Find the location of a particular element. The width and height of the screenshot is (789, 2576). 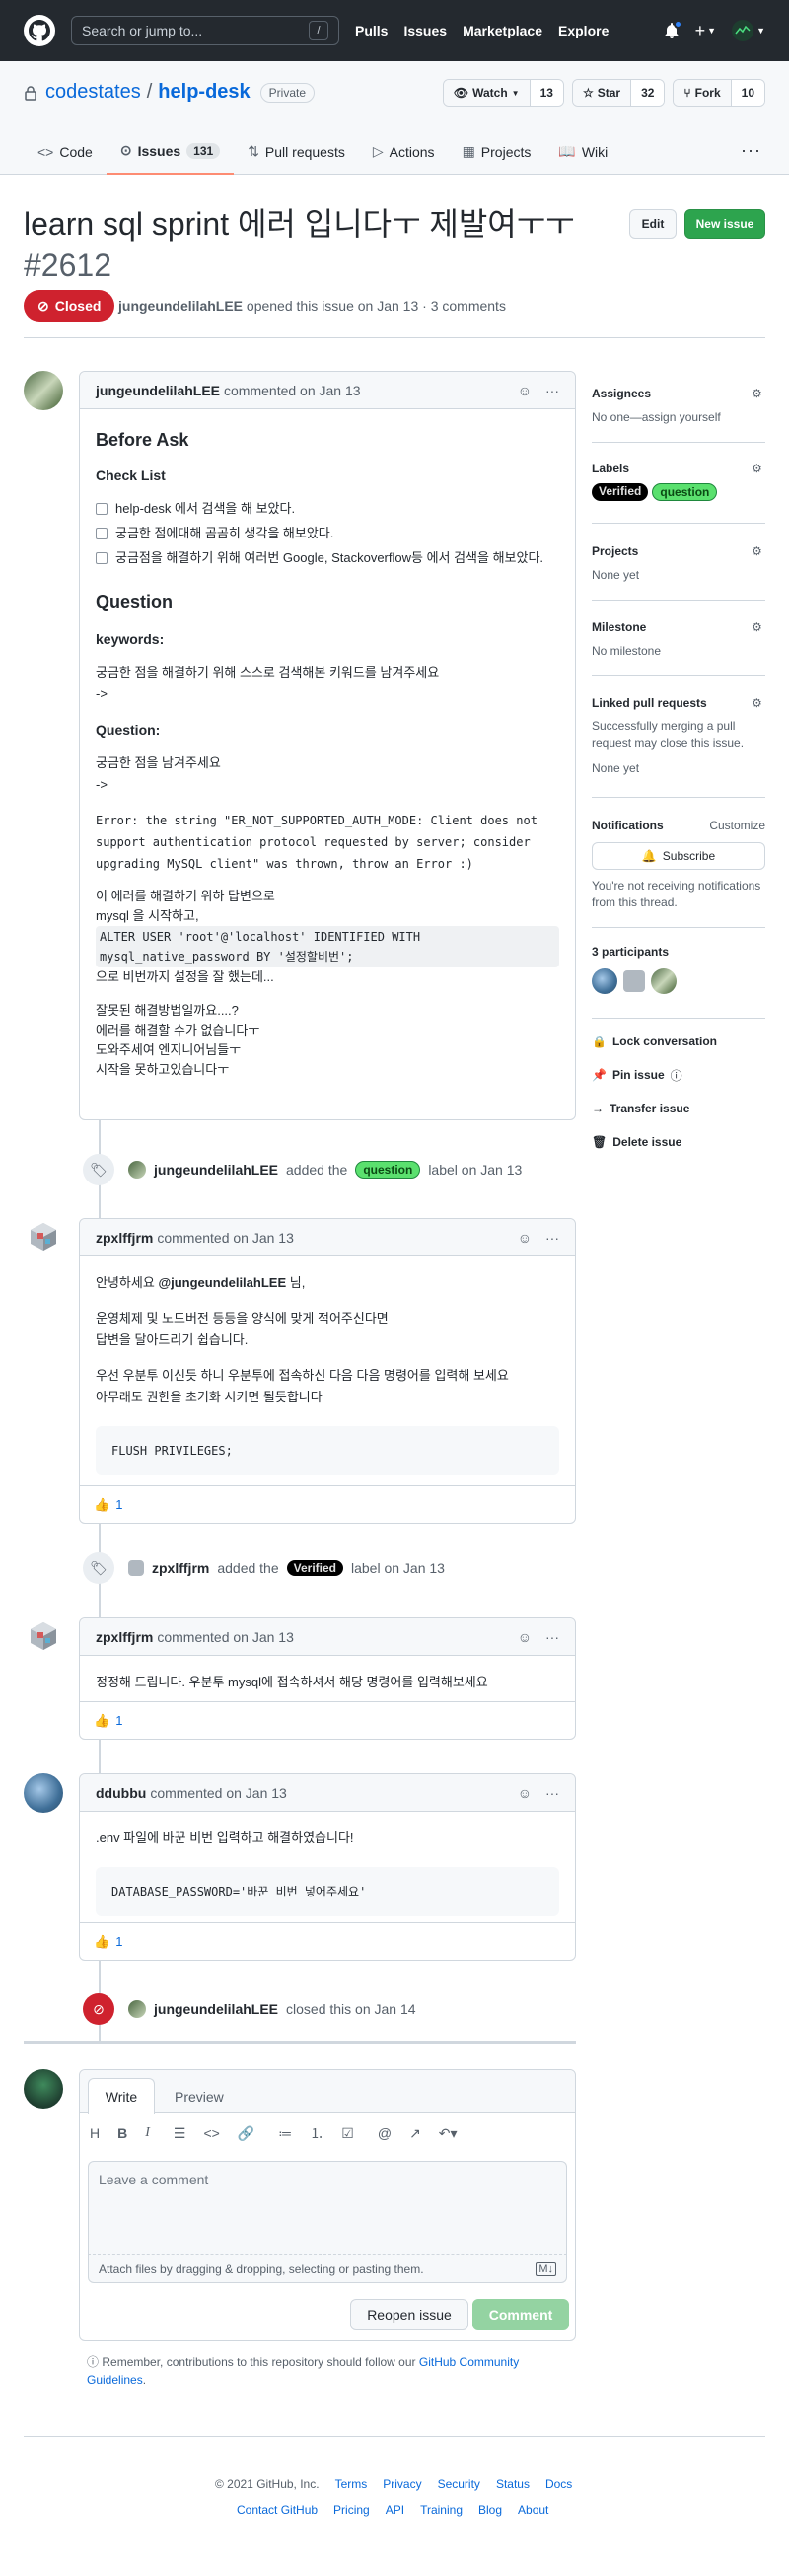

reopen-issue-button: Reopen issue is located at coordinates (409, 2314).